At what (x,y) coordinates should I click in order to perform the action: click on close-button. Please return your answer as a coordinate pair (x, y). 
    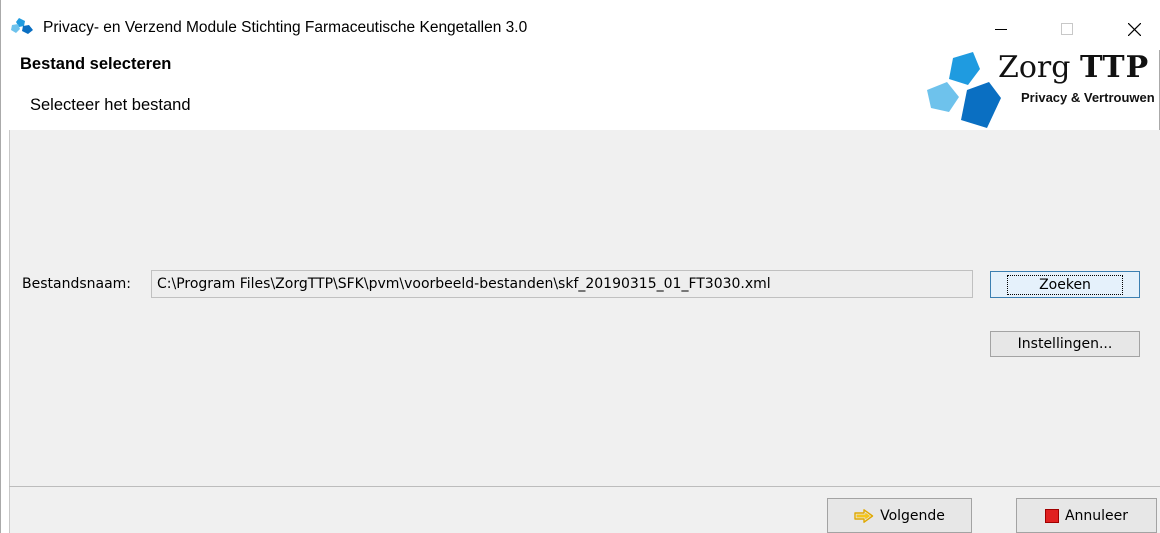
    Looking at the image, I should click on (1134, 29).